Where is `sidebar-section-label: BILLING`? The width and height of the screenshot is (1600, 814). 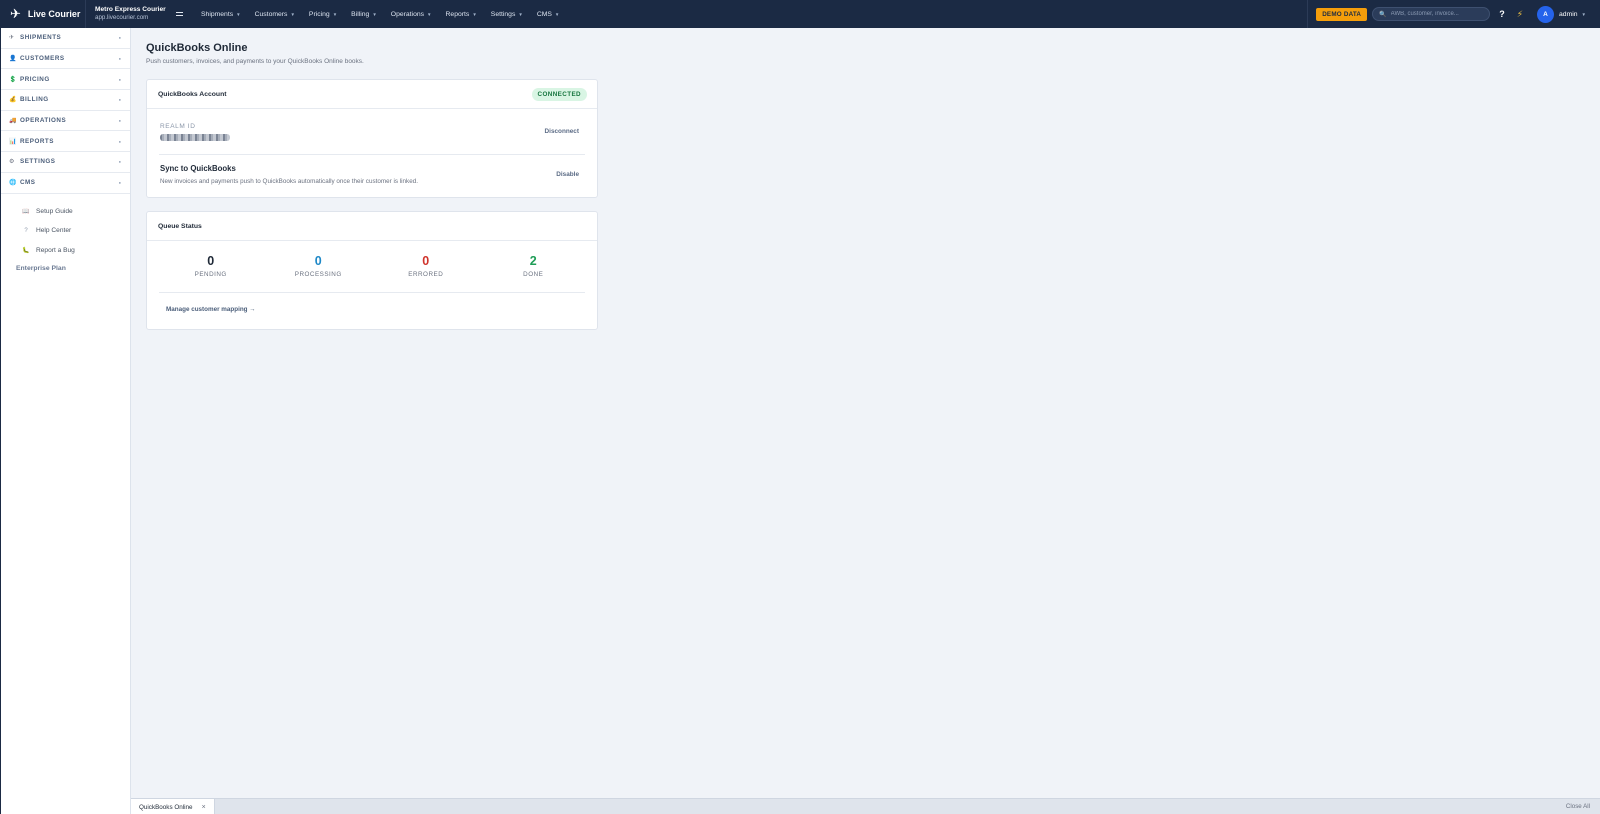
sidebar-section-label: BILLING is located at coordinates (34, 100).